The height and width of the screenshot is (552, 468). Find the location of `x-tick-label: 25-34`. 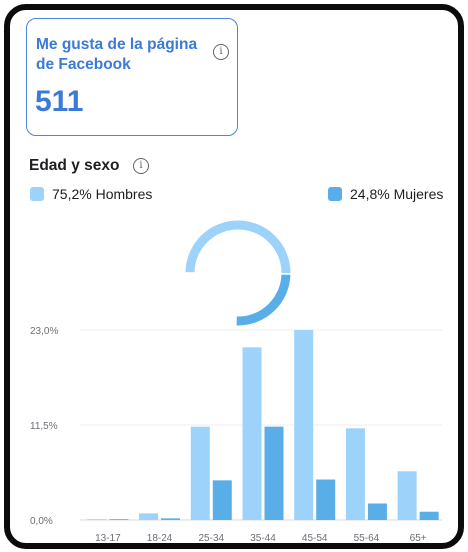

x-tick-label: 25-34 is located at coordinates (211, 538).